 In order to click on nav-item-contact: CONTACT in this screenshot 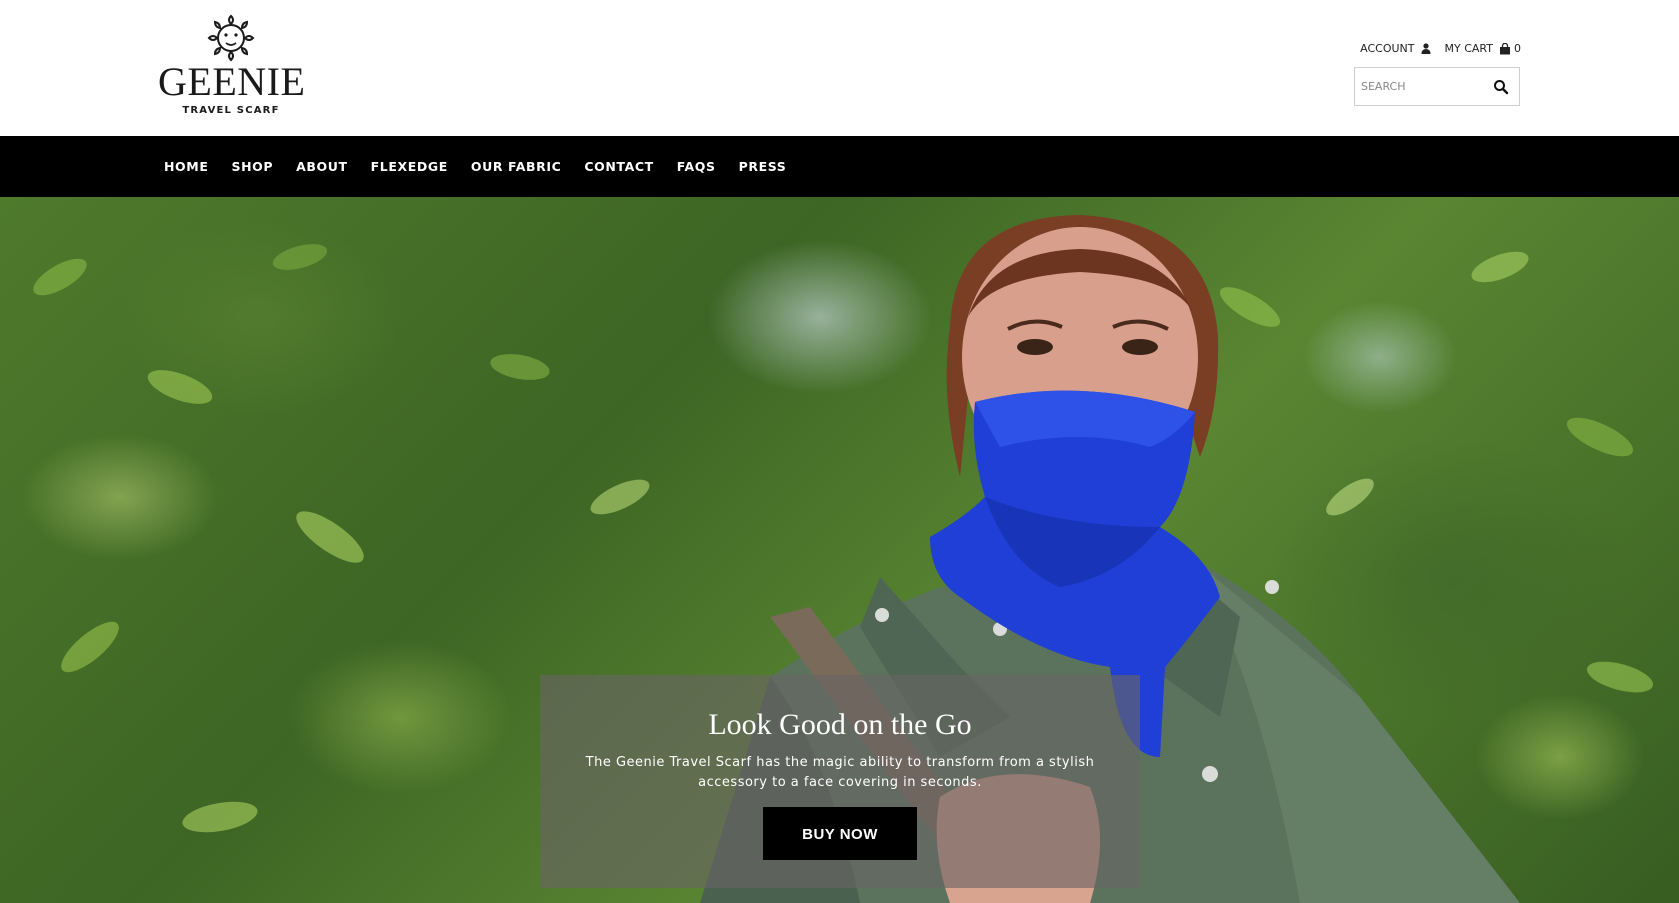, I will do `click(618, 166)`.